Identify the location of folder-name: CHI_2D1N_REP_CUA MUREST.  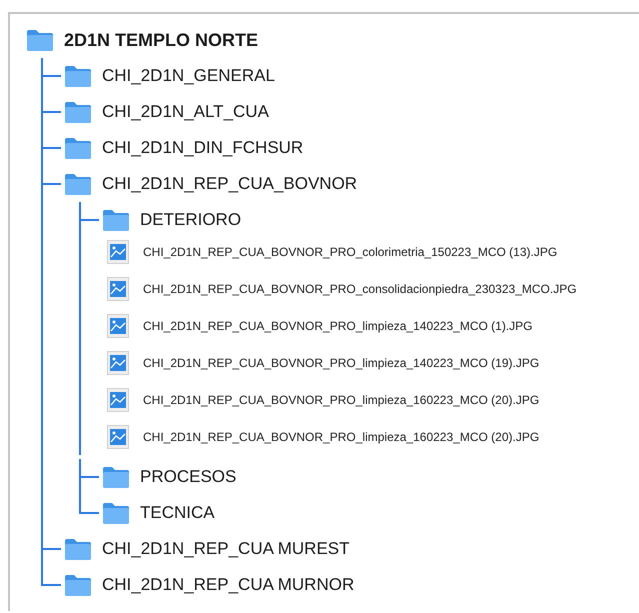
(226, 549).